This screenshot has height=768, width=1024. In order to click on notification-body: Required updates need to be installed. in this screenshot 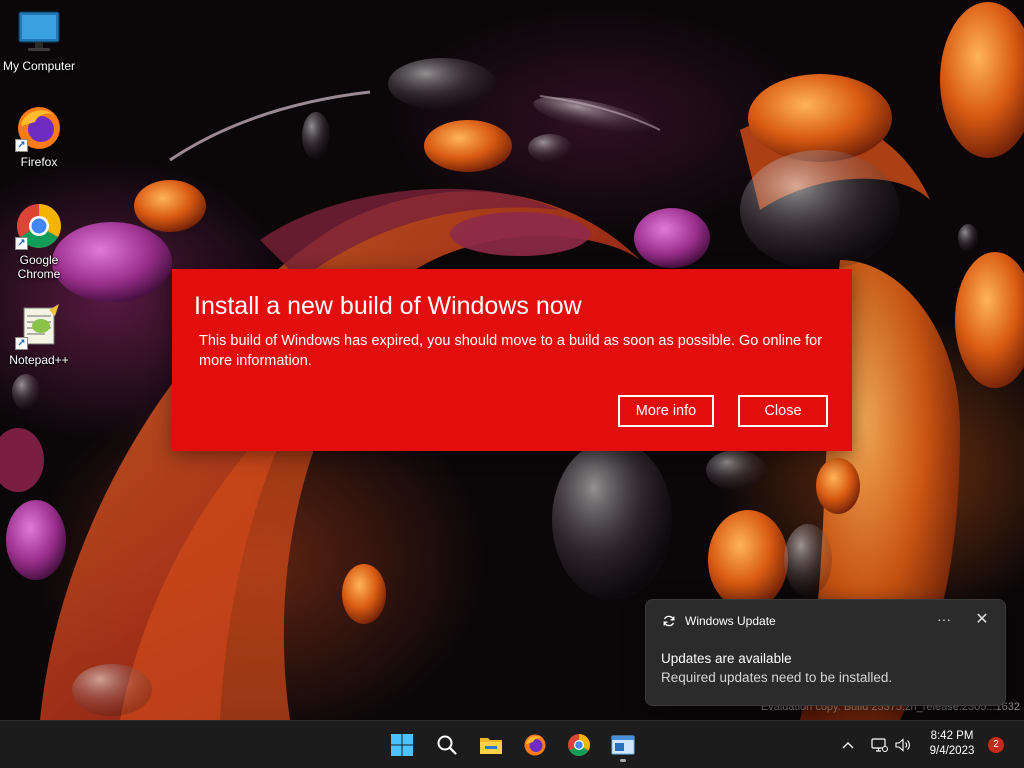, I will do `click(777, 677)`.